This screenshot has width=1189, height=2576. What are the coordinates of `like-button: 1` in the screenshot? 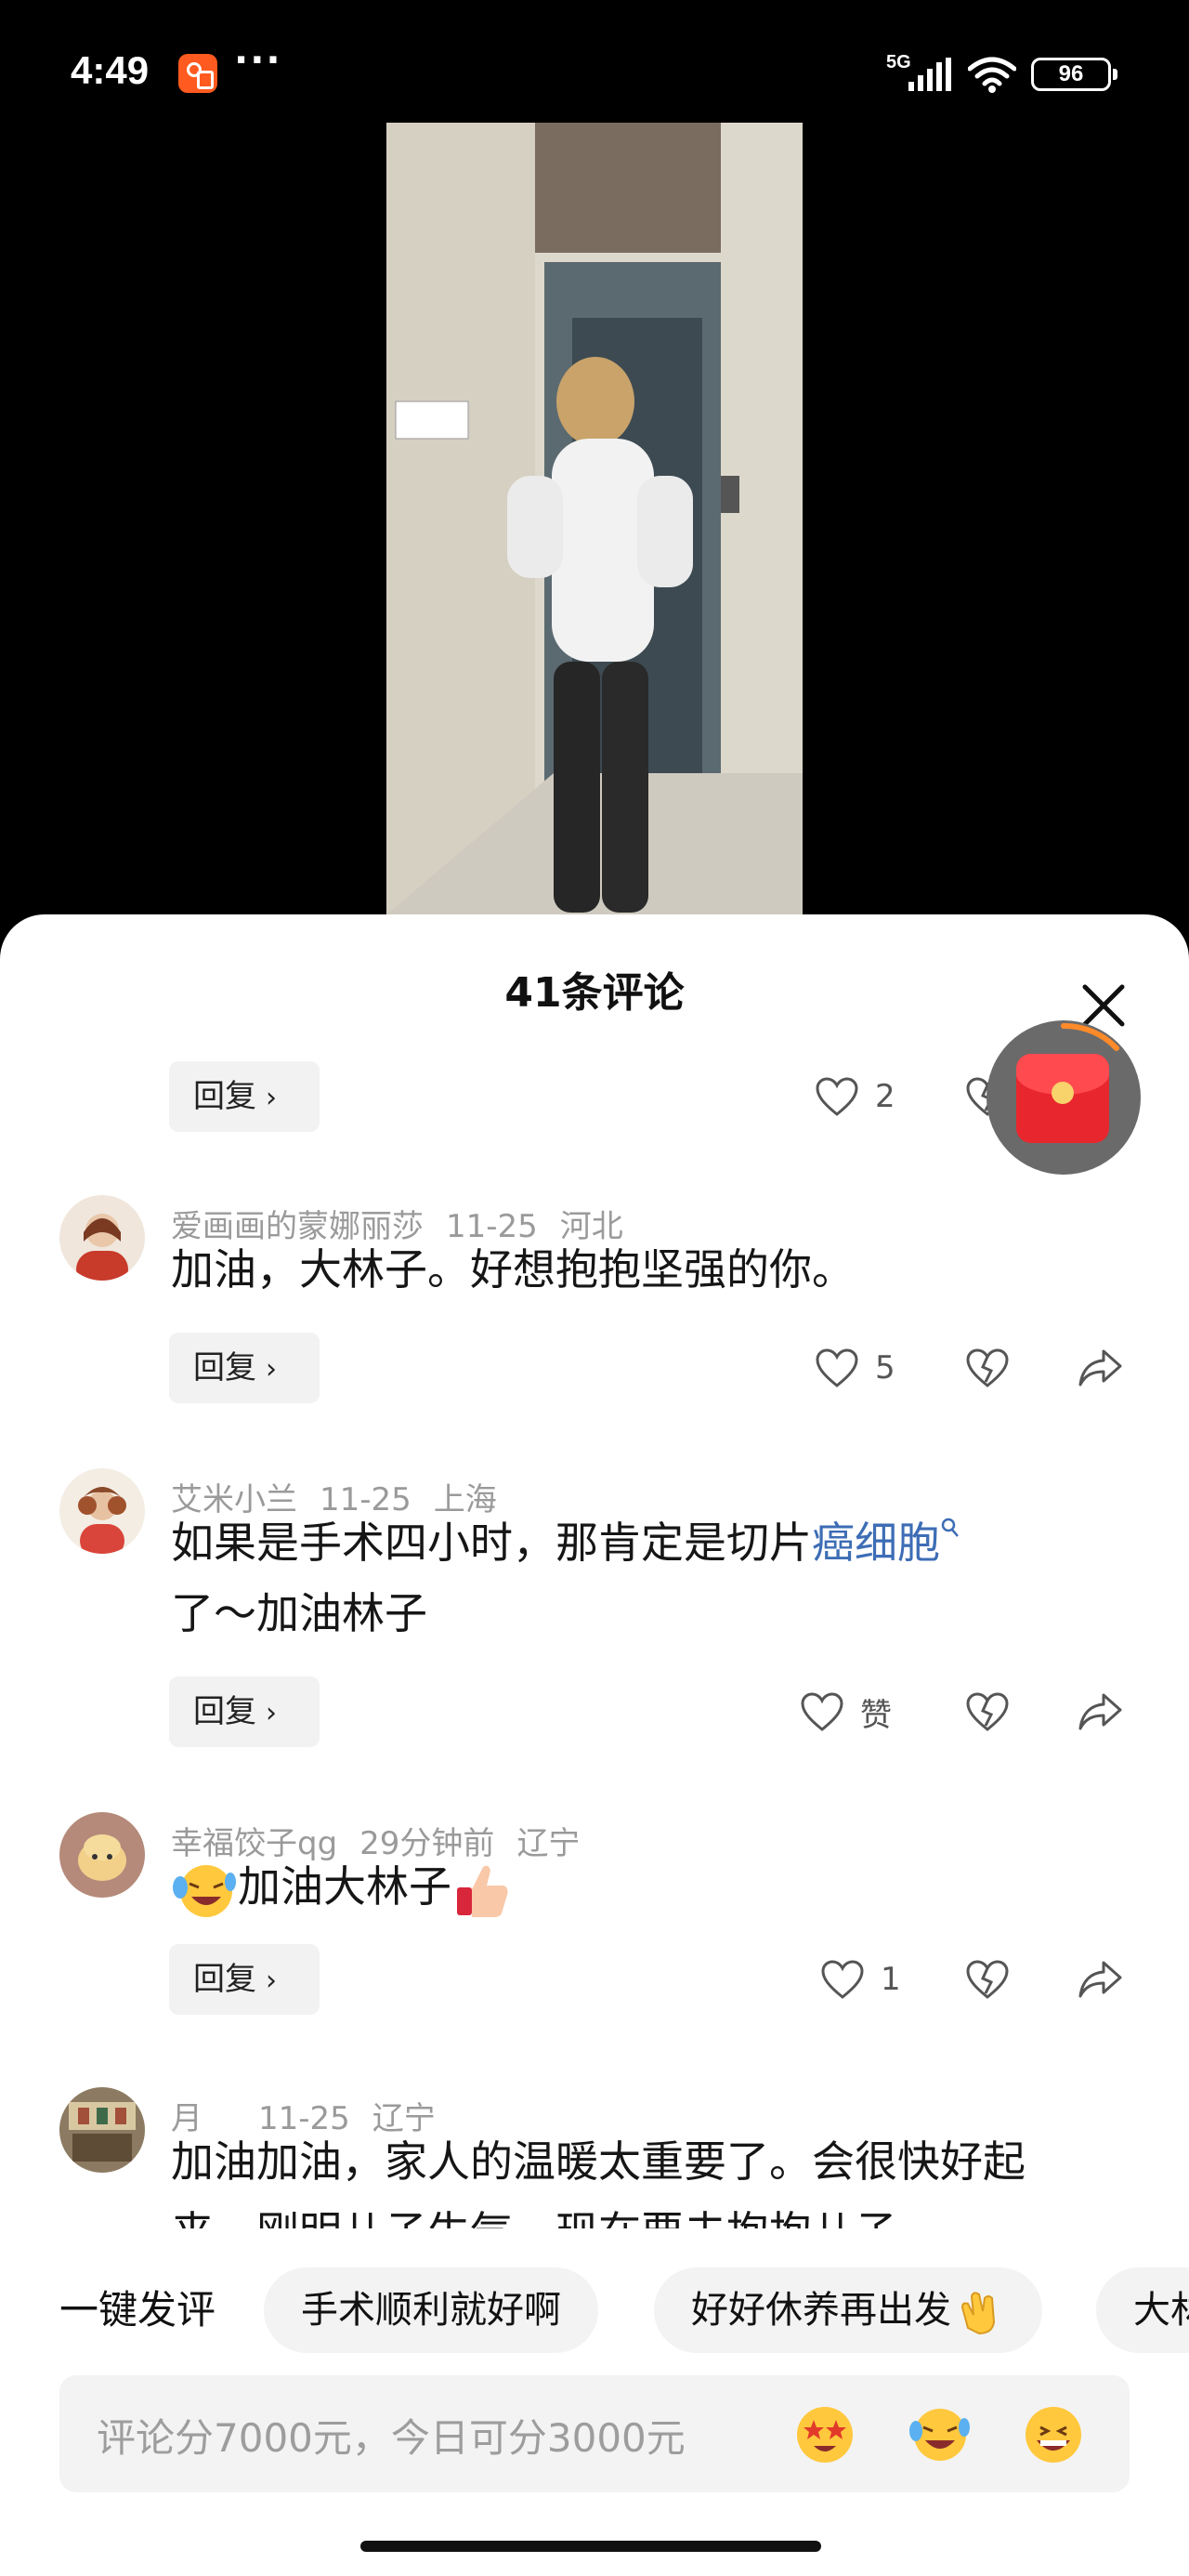 It's located at (861, 1979).